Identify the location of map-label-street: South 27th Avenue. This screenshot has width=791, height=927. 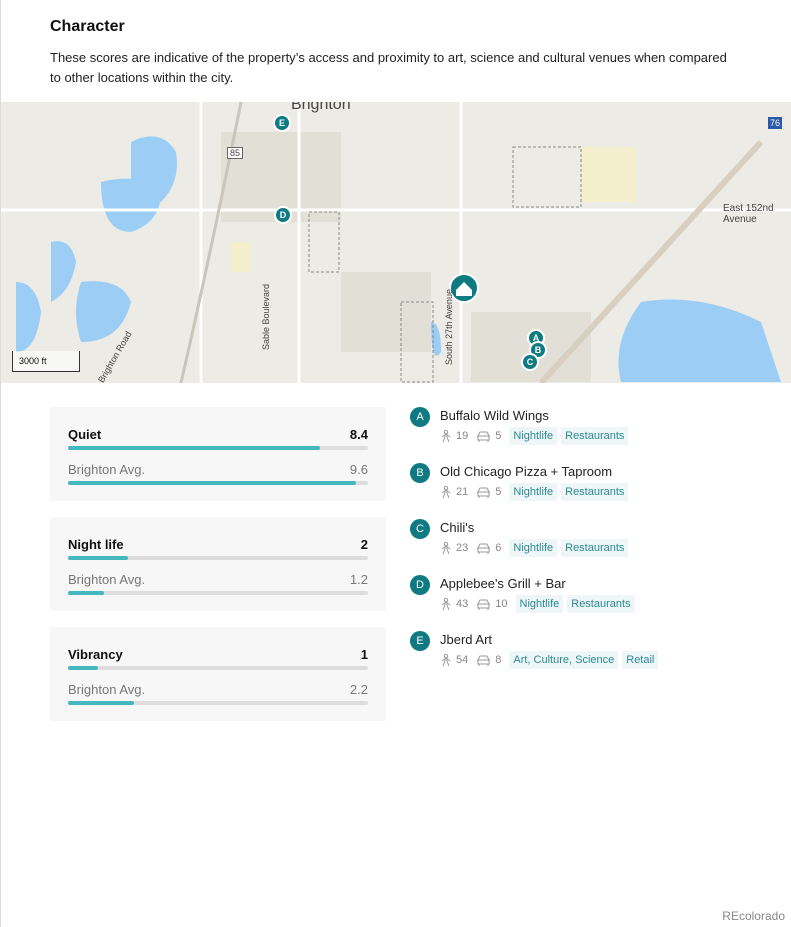
(448, 327).